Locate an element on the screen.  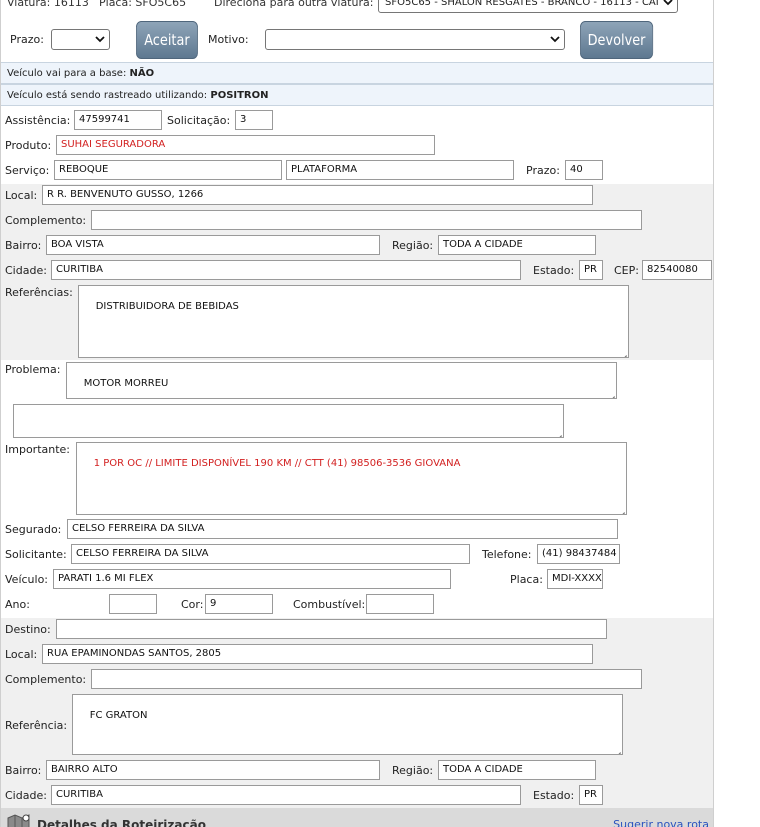
referencias-label: Referências: is located at coordinates (39, 292).